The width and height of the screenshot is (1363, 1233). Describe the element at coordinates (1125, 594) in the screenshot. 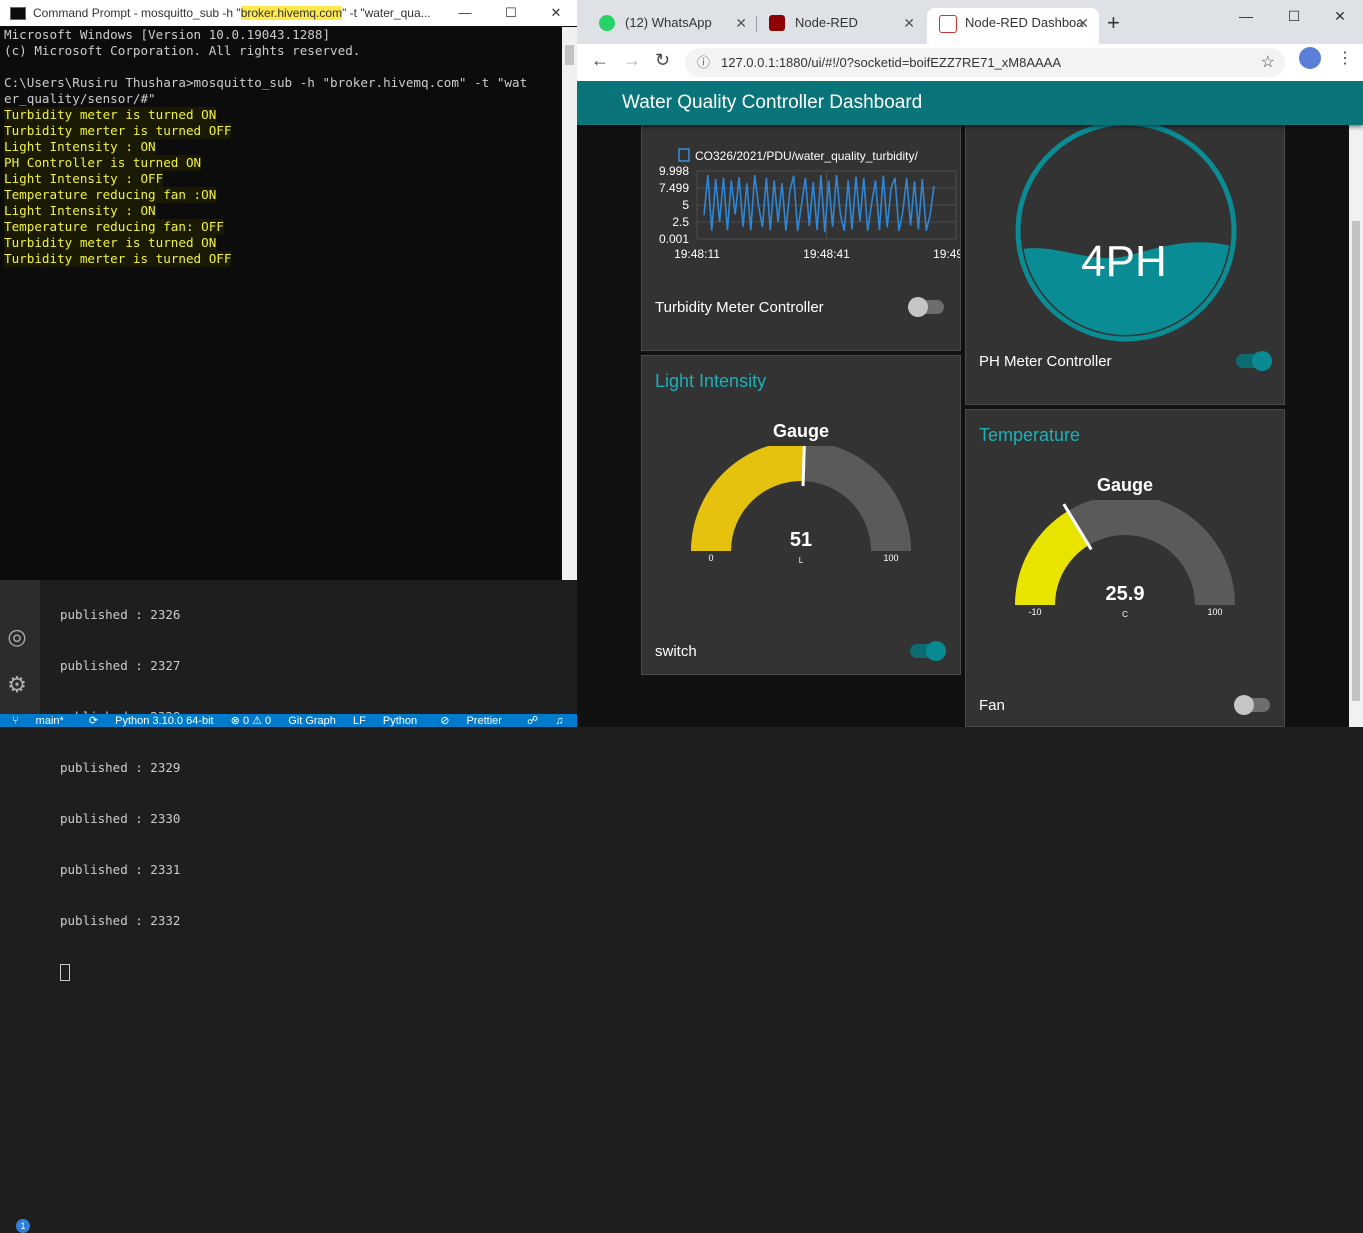

I see `gauge-value: 25.9` at that location.